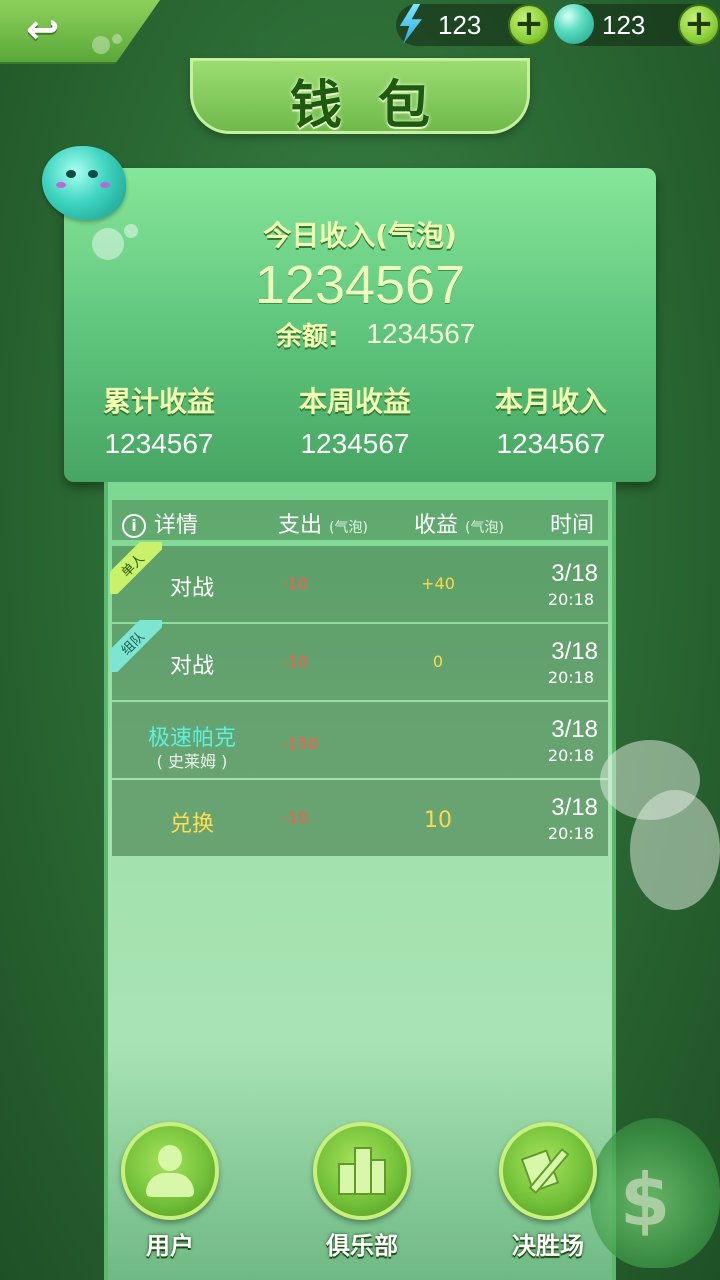 The image size is (720, 1280). Describe the element at coordinates (574, 24) in the screenshot. I see `bubble-icon` at that location.